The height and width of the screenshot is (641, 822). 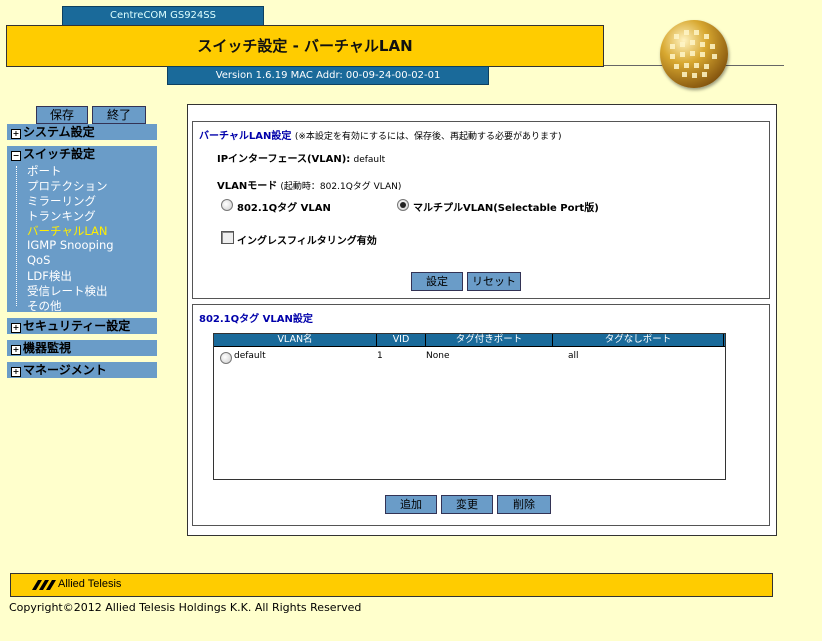 What do you see at coordinates (62, 115) in the screenshot?
I see `save-button: 保存` at bounding box center [62, 115].